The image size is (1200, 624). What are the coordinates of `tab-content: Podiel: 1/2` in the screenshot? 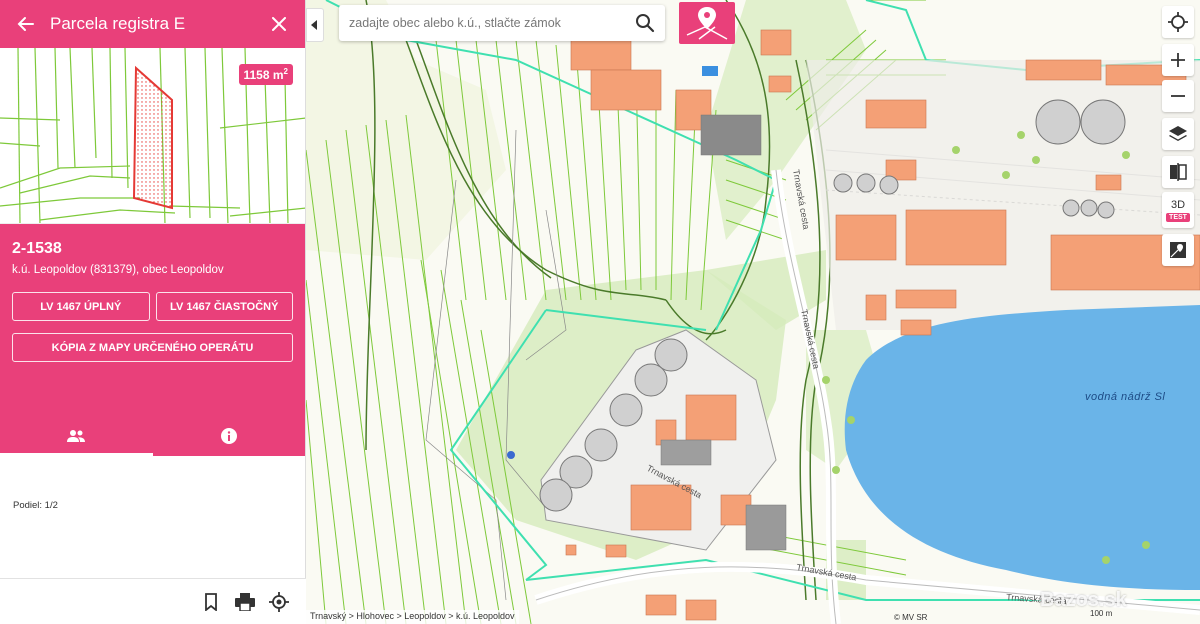 It's located at (152, 490).